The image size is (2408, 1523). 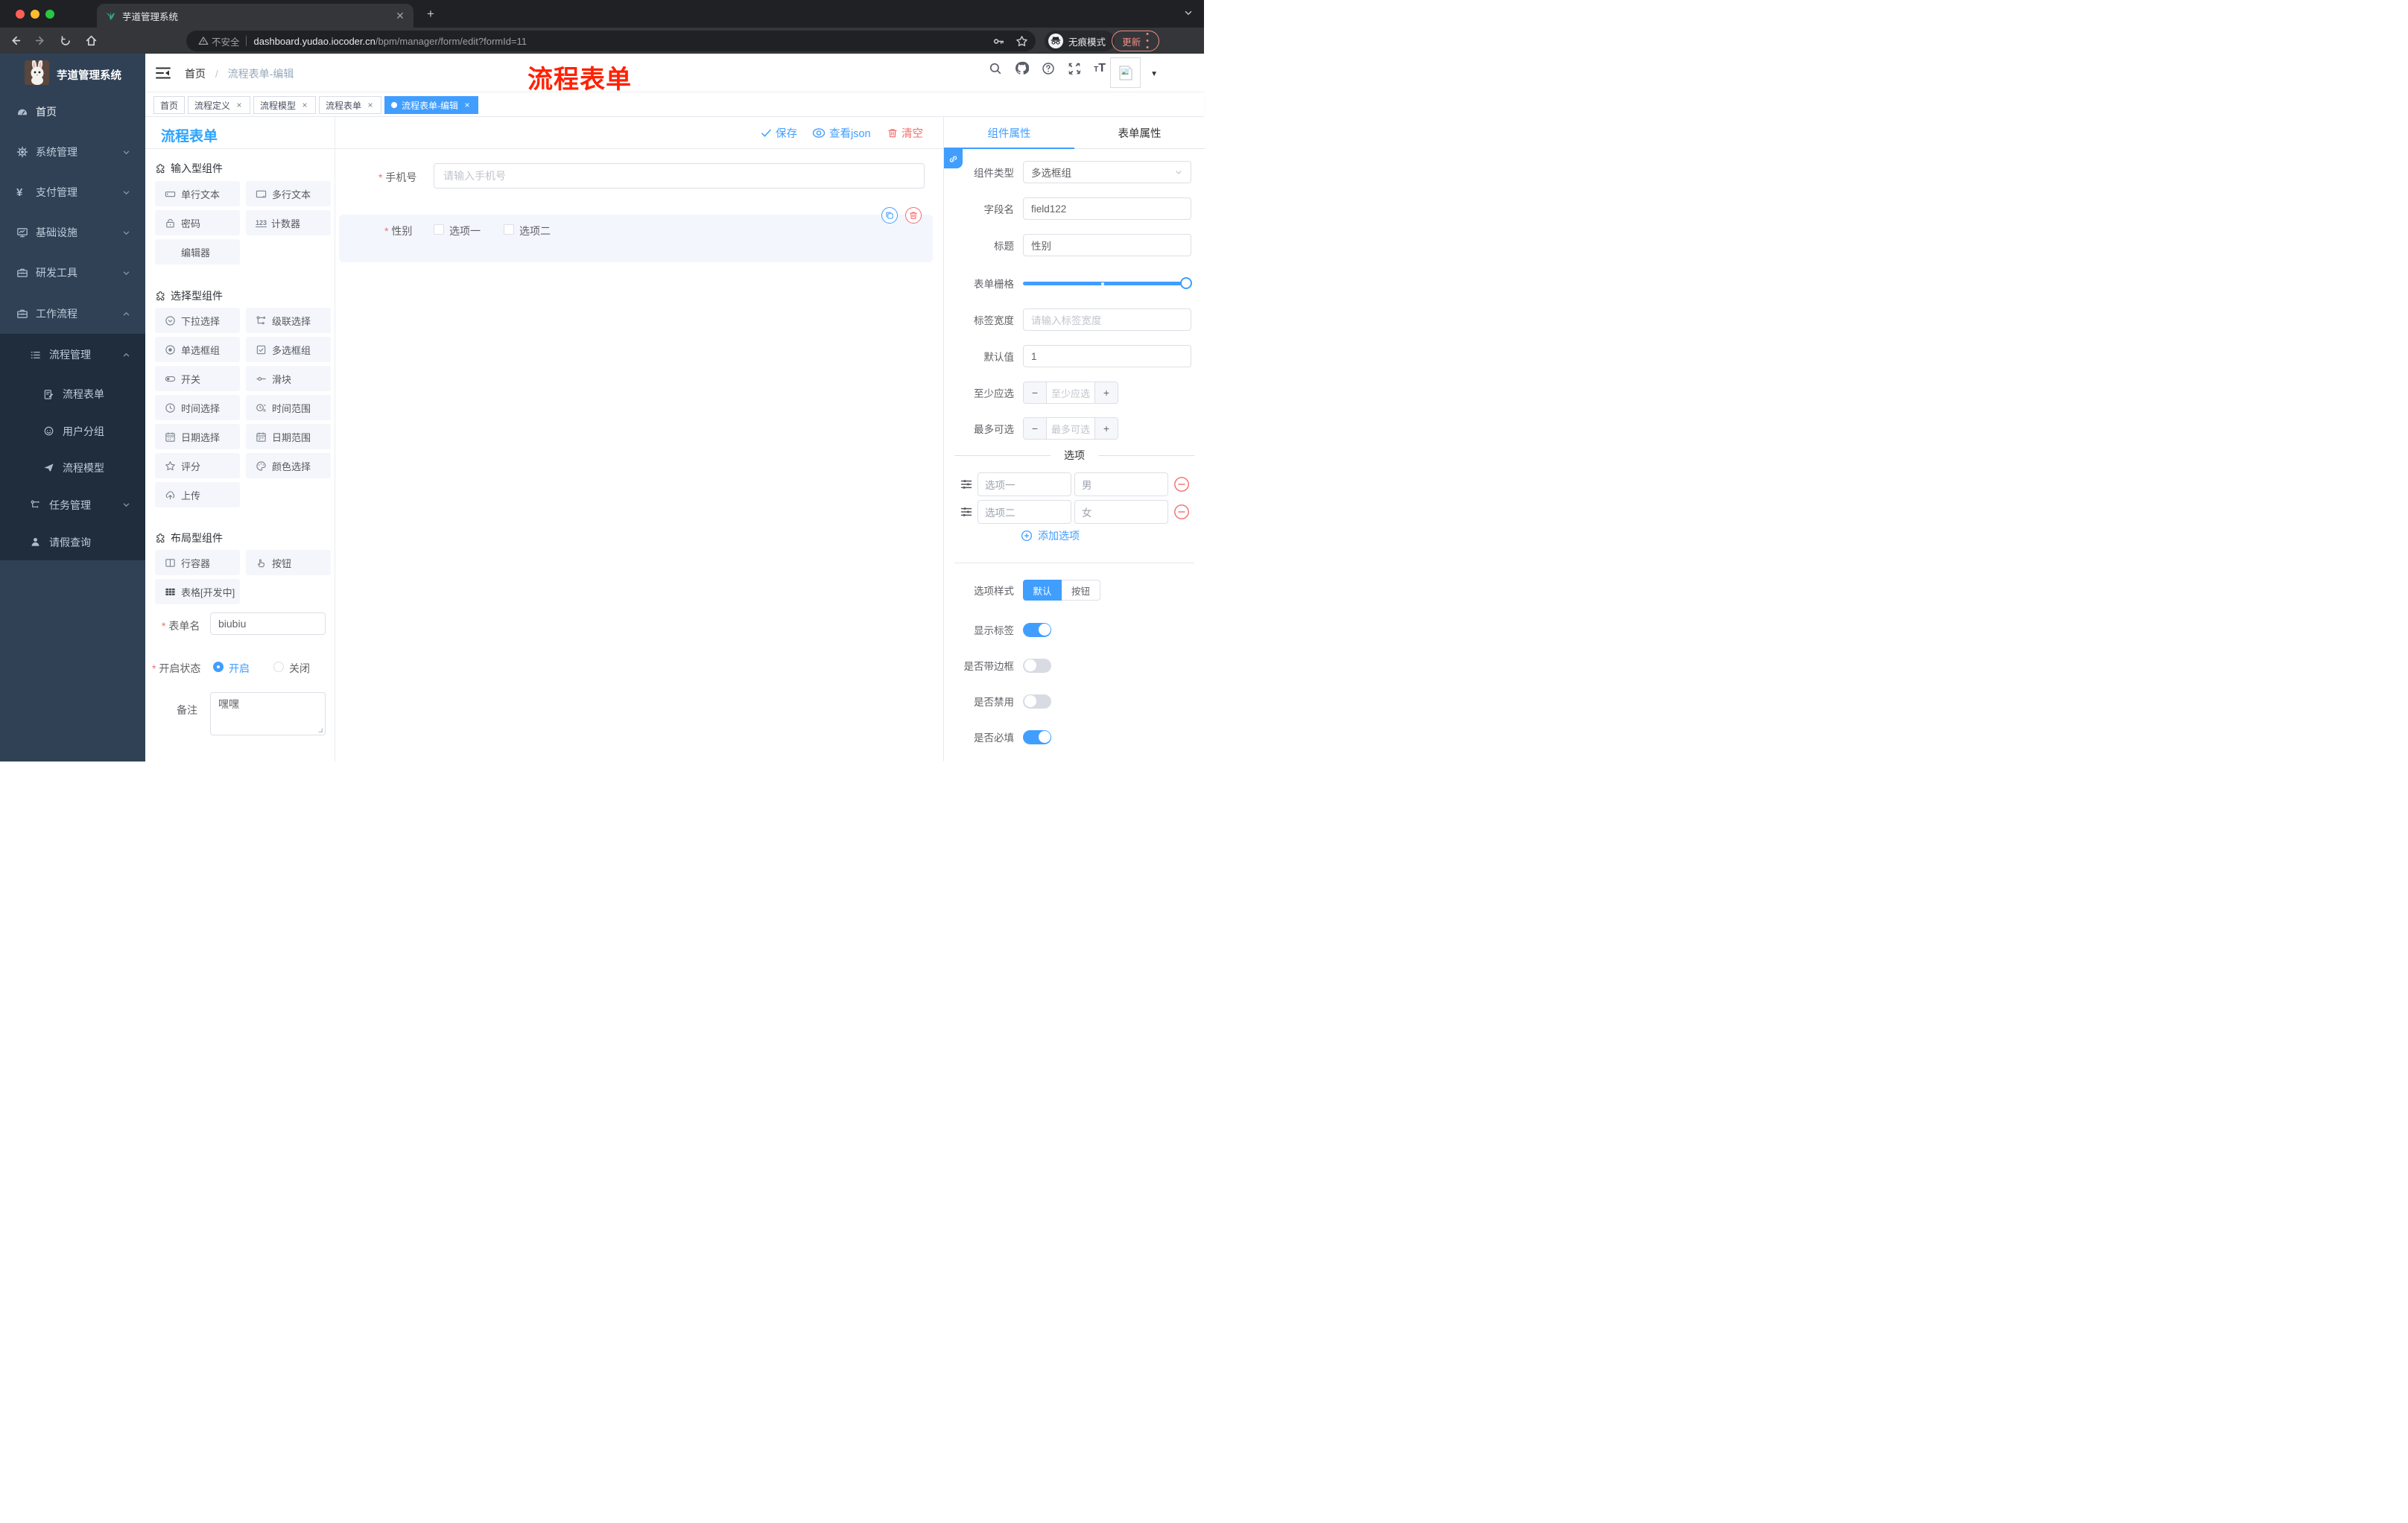 I want to click on help-icon, so click(x=1048, y=69).